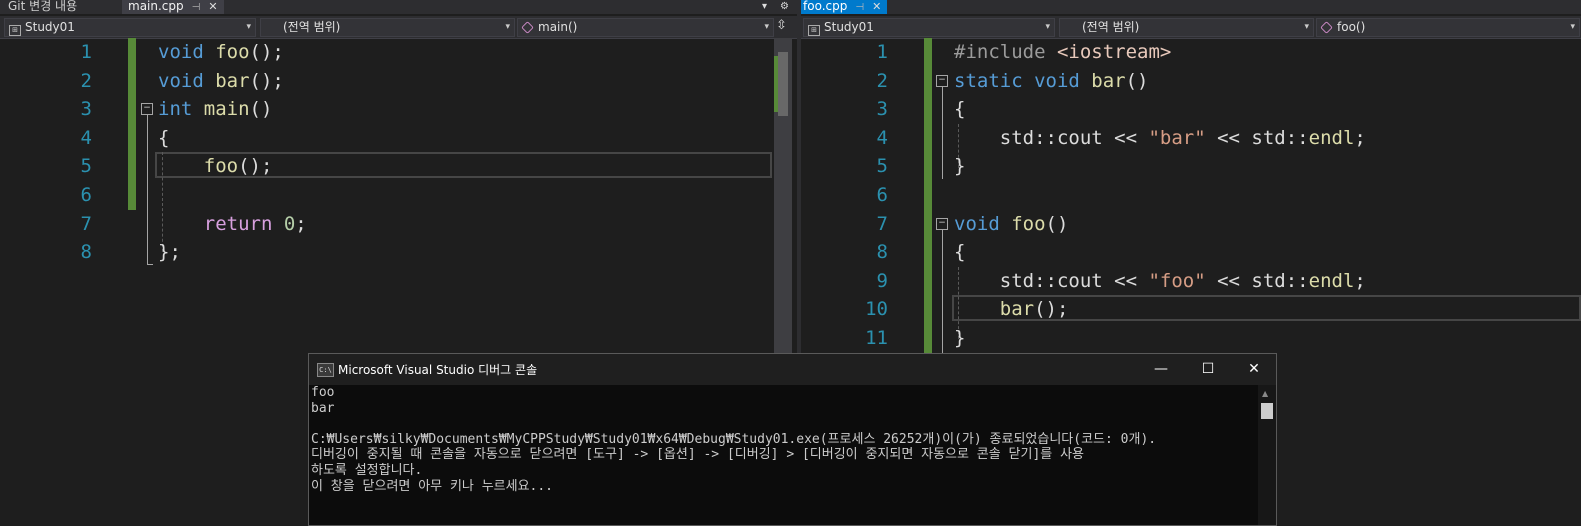  I want to click on member-dropdown-label: foo(), so click(1351, 27).